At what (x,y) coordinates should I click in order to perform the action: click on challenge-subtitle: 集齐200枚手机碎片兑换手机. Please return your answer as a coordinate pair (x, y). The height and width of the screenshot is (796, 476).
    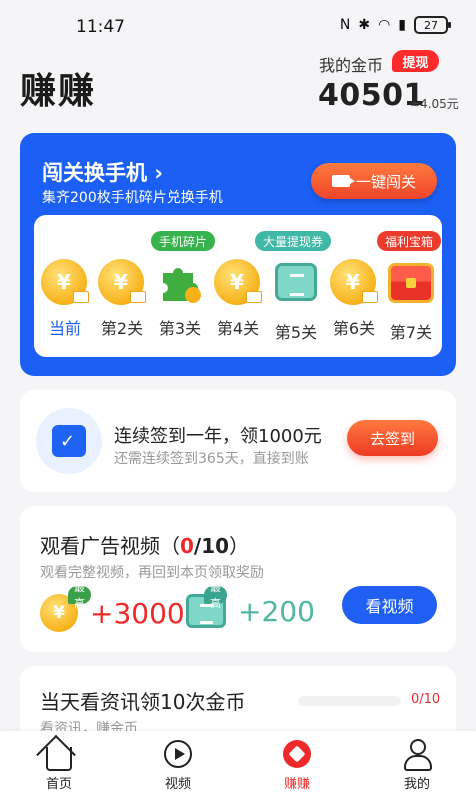
    Looking at the image, I should click on (132, 198).